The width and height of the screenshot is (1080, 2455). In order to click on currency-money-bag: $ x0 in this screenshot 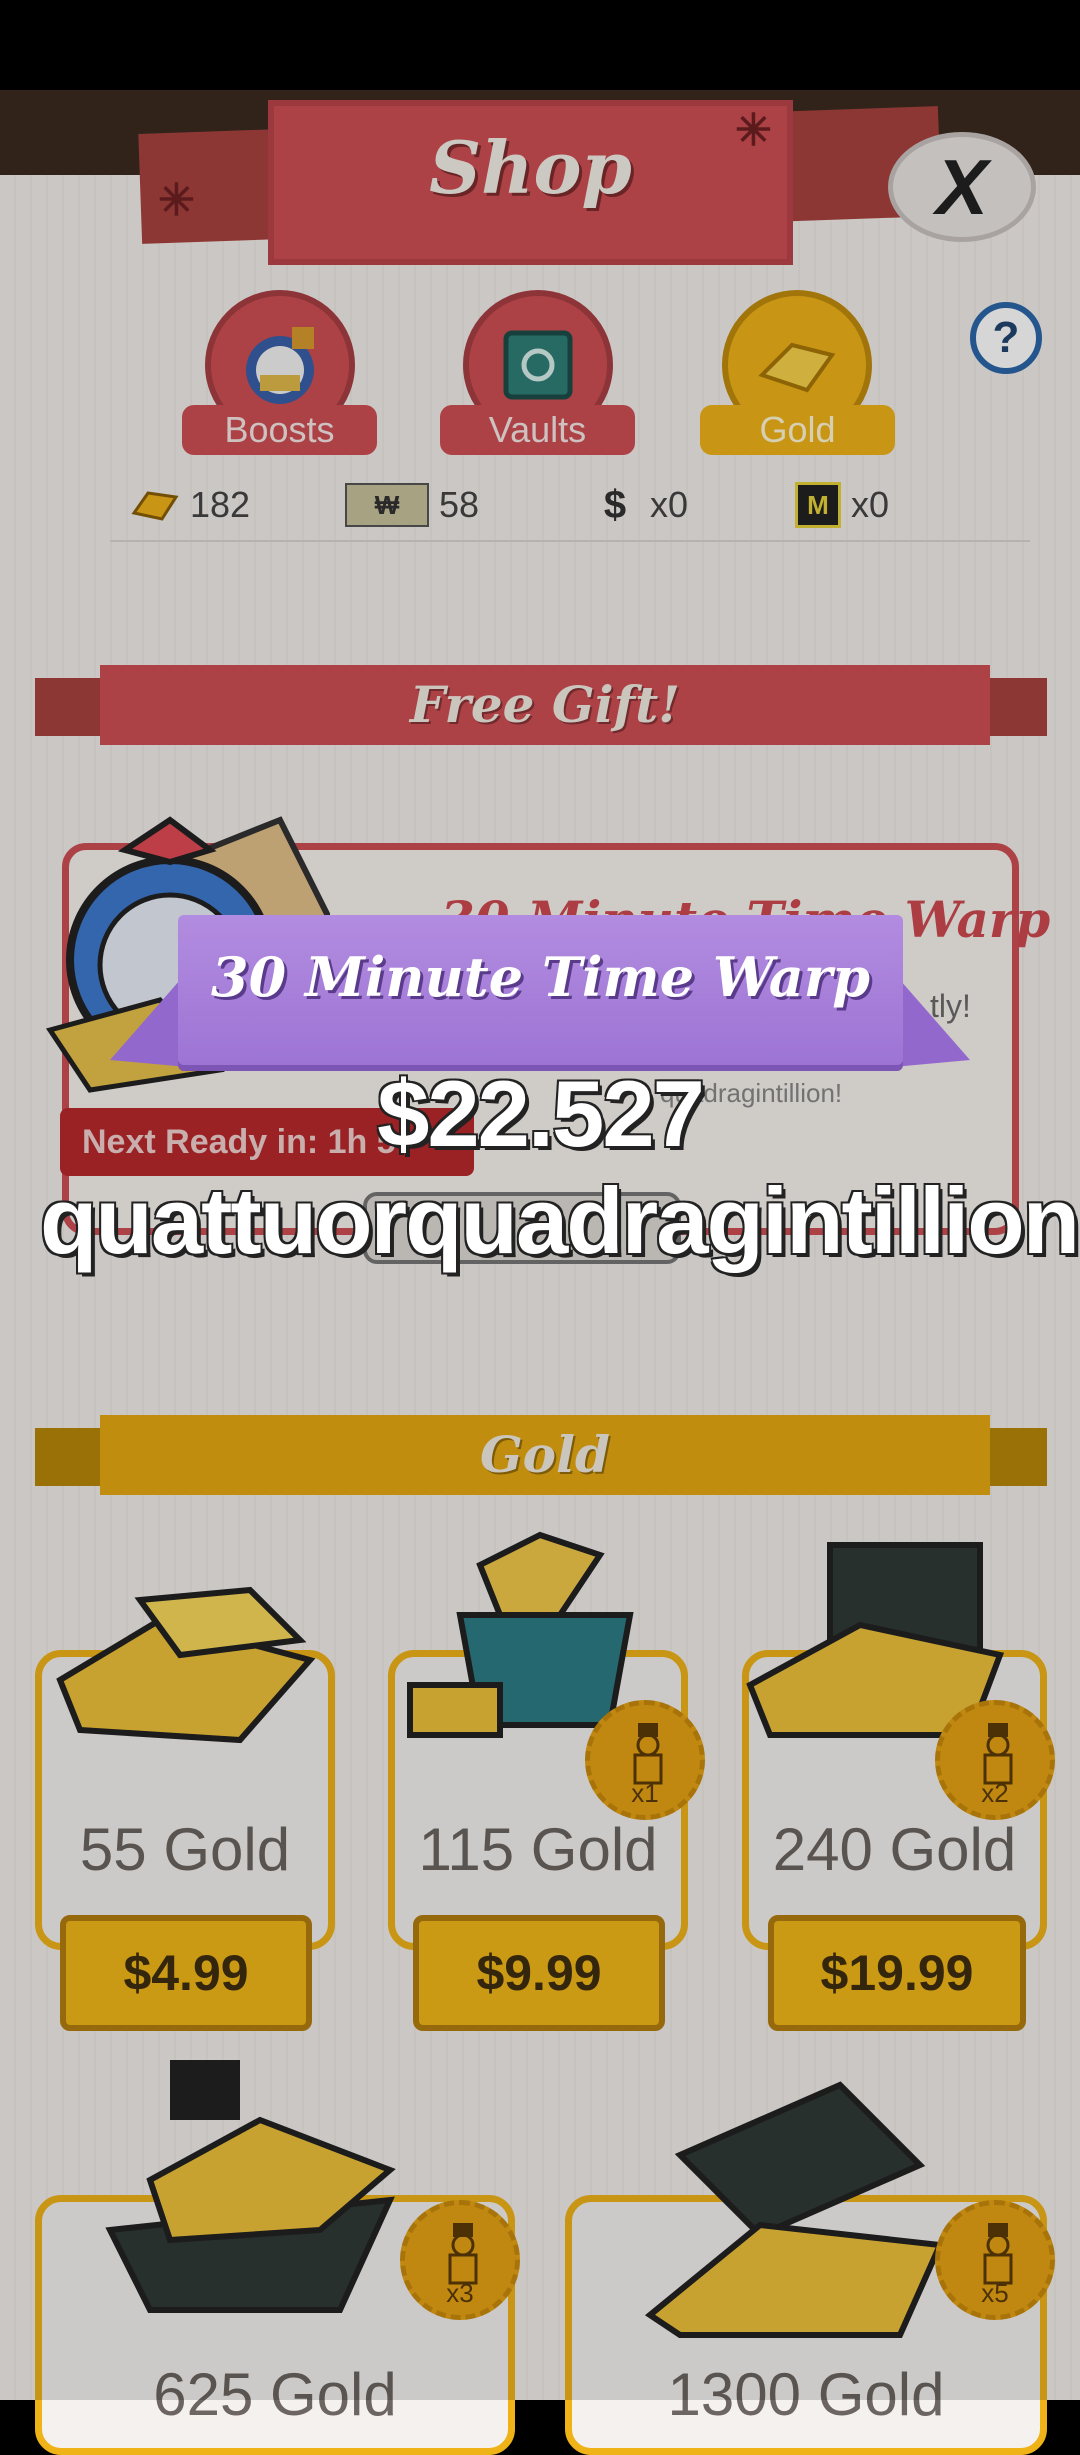, I will do `click(639, 505)`.